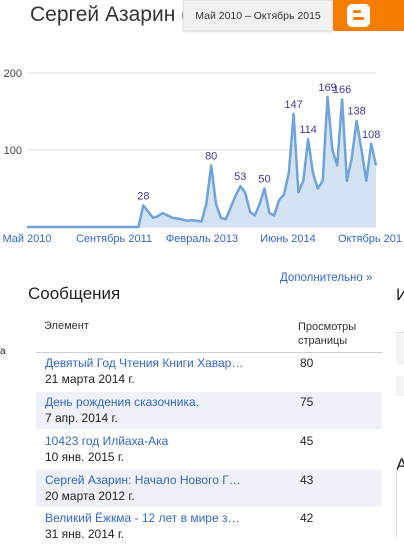 The image size is (404, 545). I want to click on posts-section-title: Сообщения, so click(74, 293).